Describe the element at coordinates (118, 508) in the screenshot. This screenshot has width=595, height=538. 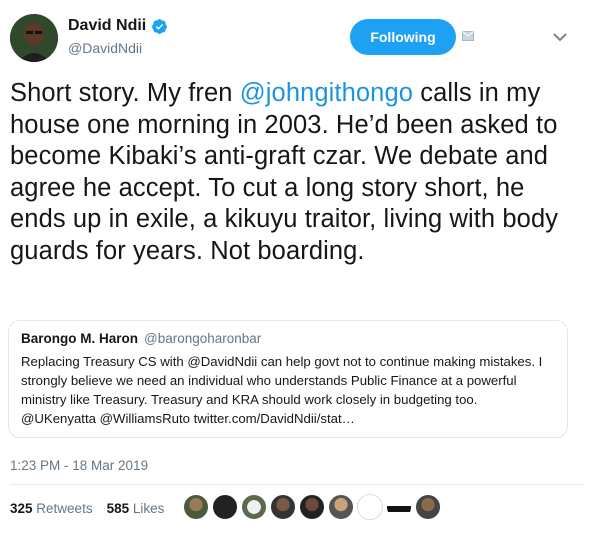
I see `likes-count: 585` at that location.